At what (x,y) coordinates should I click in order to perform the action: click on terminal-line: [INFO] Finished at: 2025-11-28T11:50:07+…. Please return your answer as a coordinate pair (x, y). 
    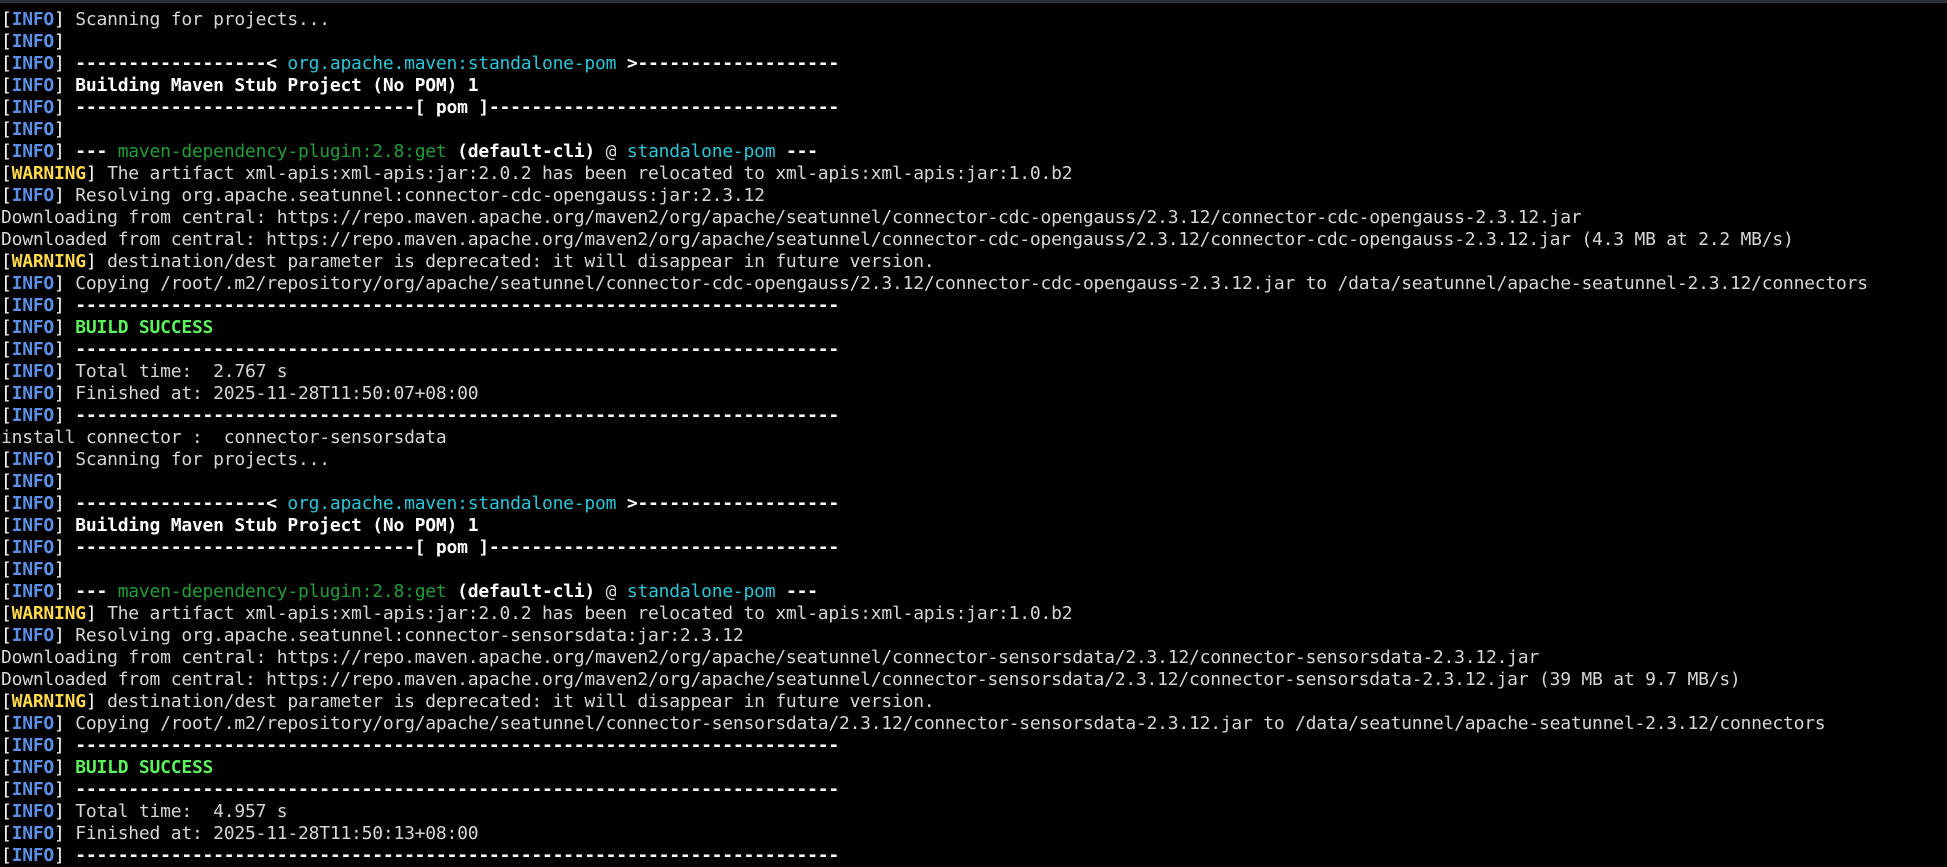
    Looking at the image, I should click on (934, 394).